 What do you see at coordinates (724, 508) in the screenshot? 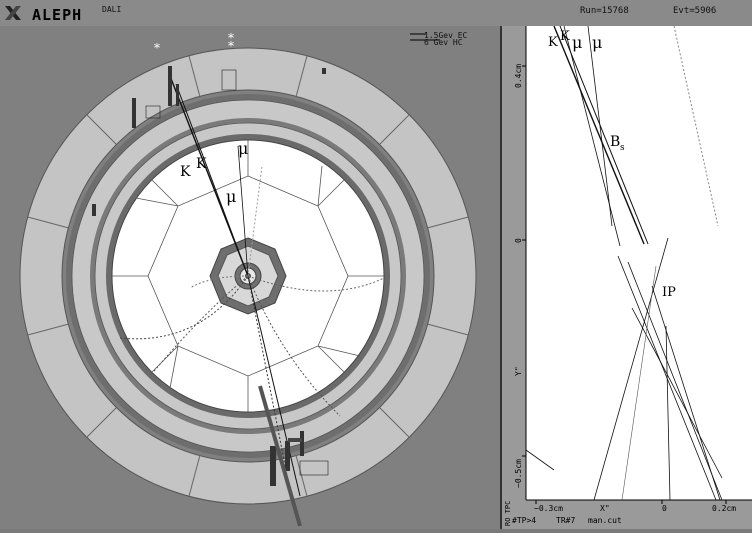
I see `x-tick-label: 0.2cm` at bounding box center [724, 508].